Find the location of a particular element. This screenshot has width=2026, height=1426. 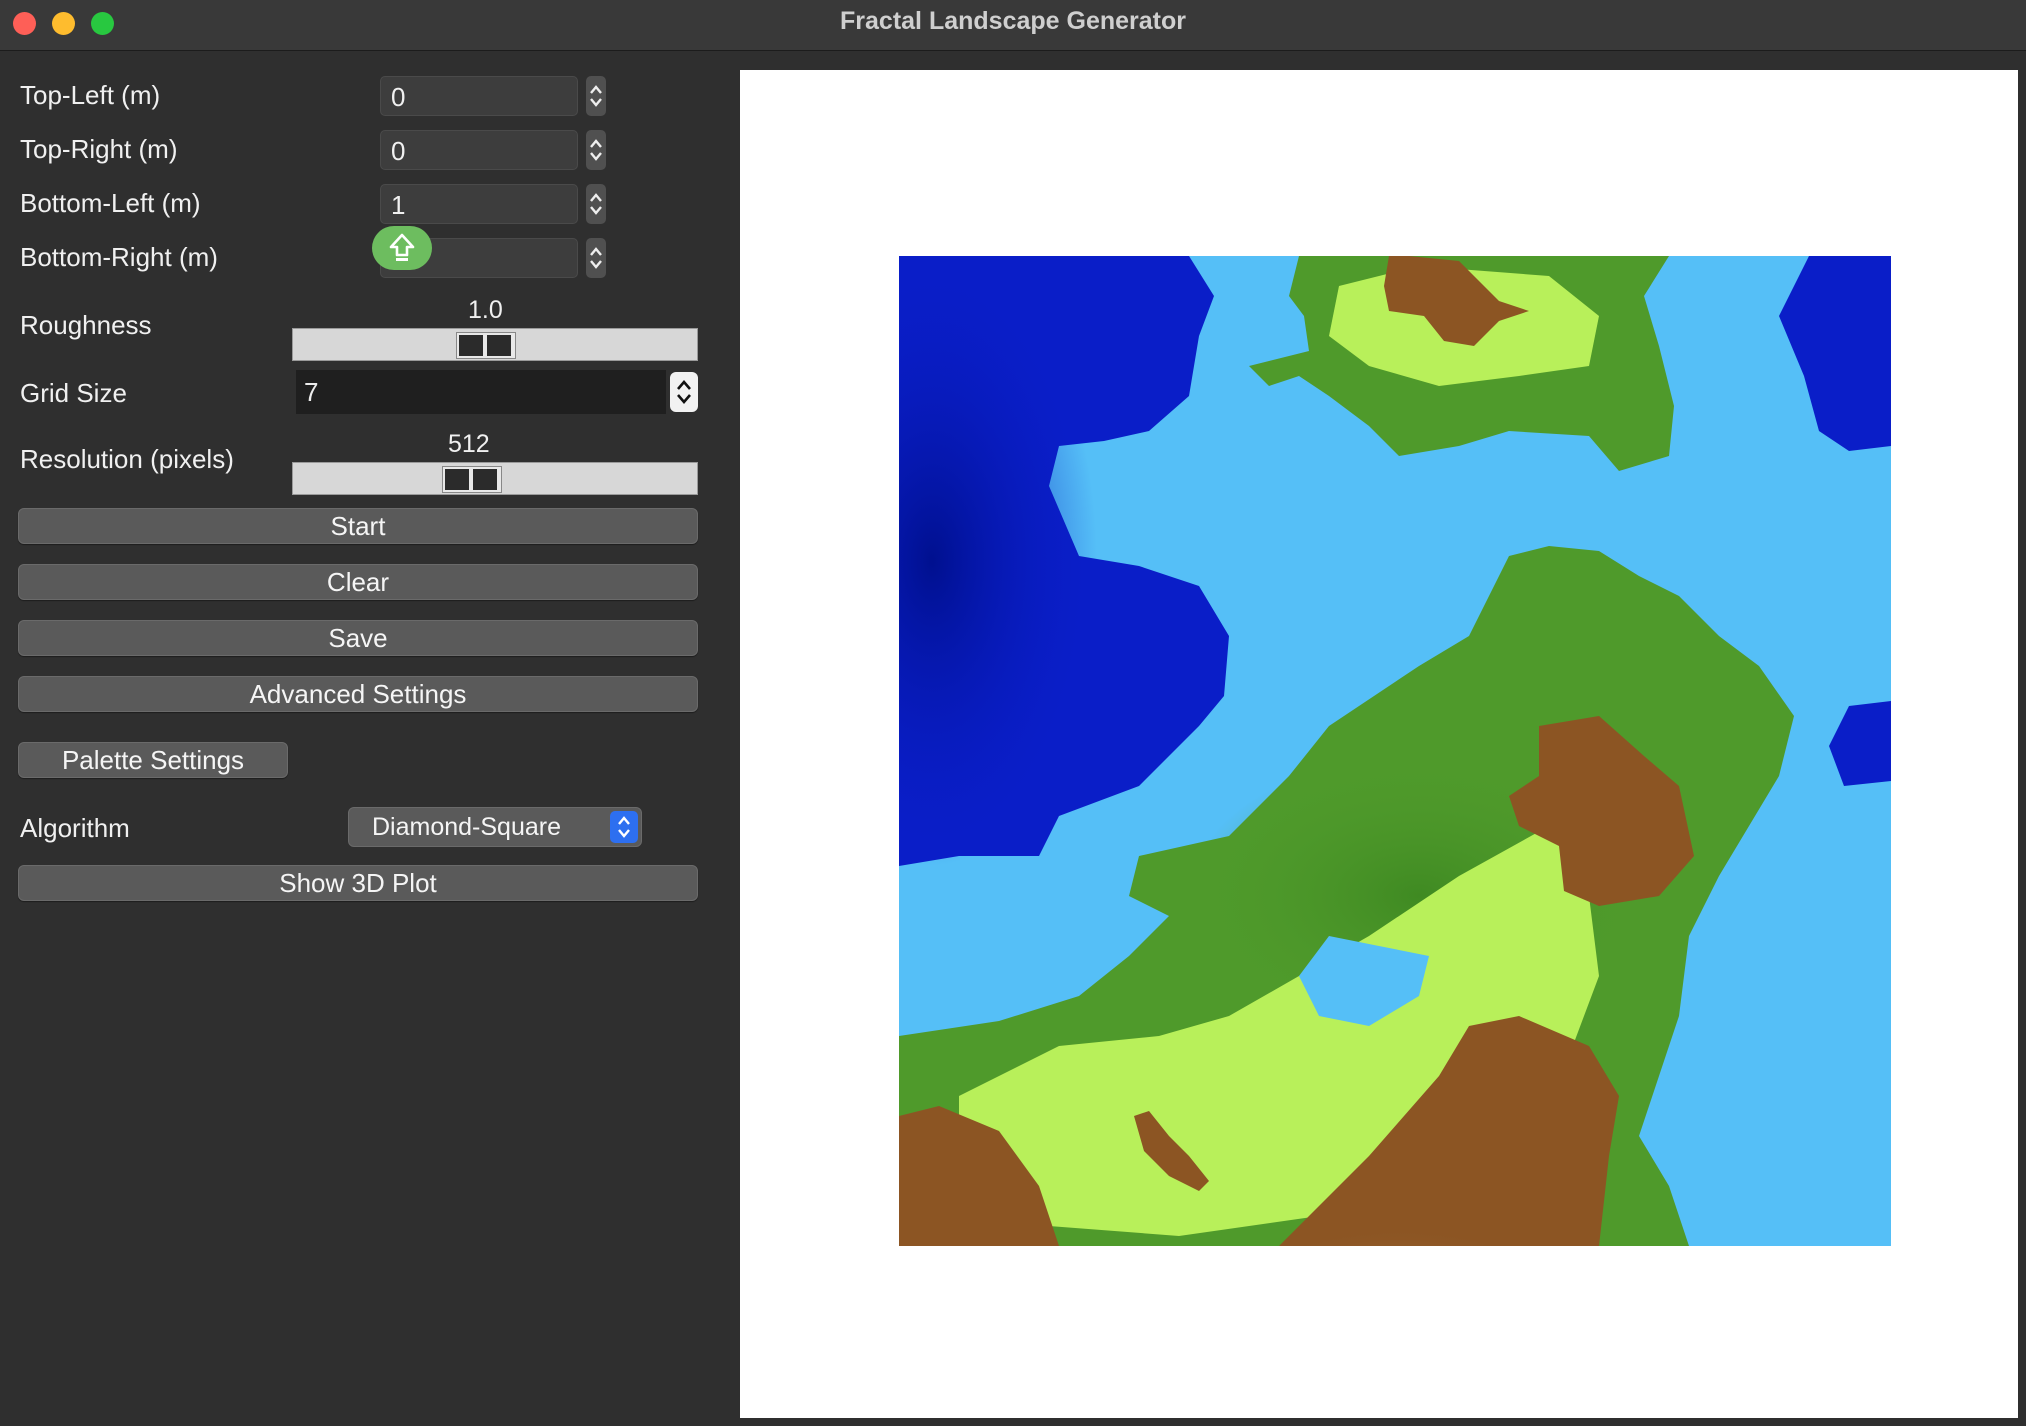

grid-size-label: Grid Size is located at coordinates (73, 393).